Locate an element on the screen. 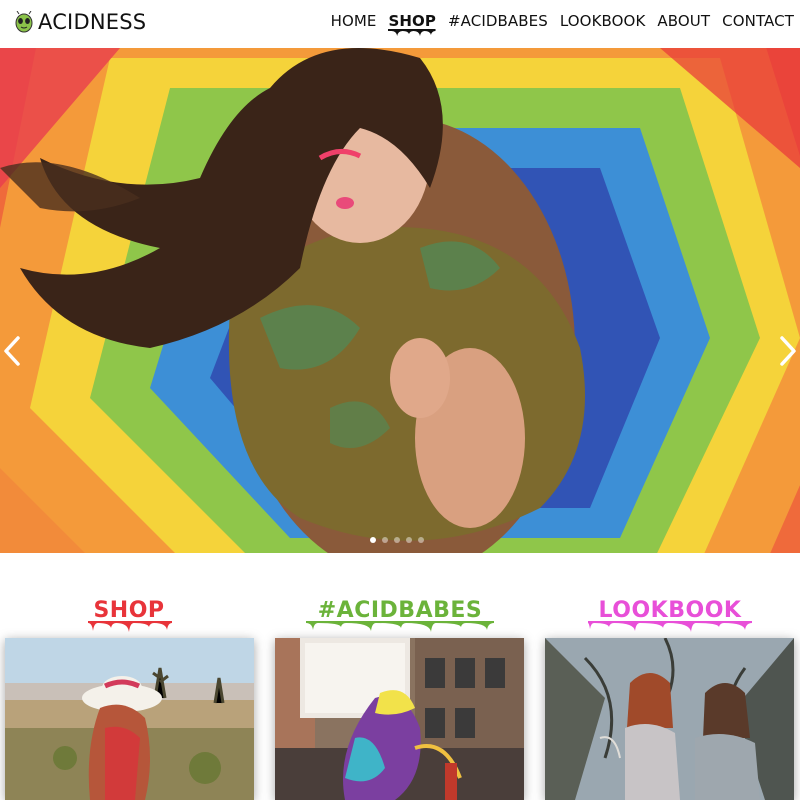 The width and height of the screenshot is (800, 800). card-shop is located at coordinates (129, 719).